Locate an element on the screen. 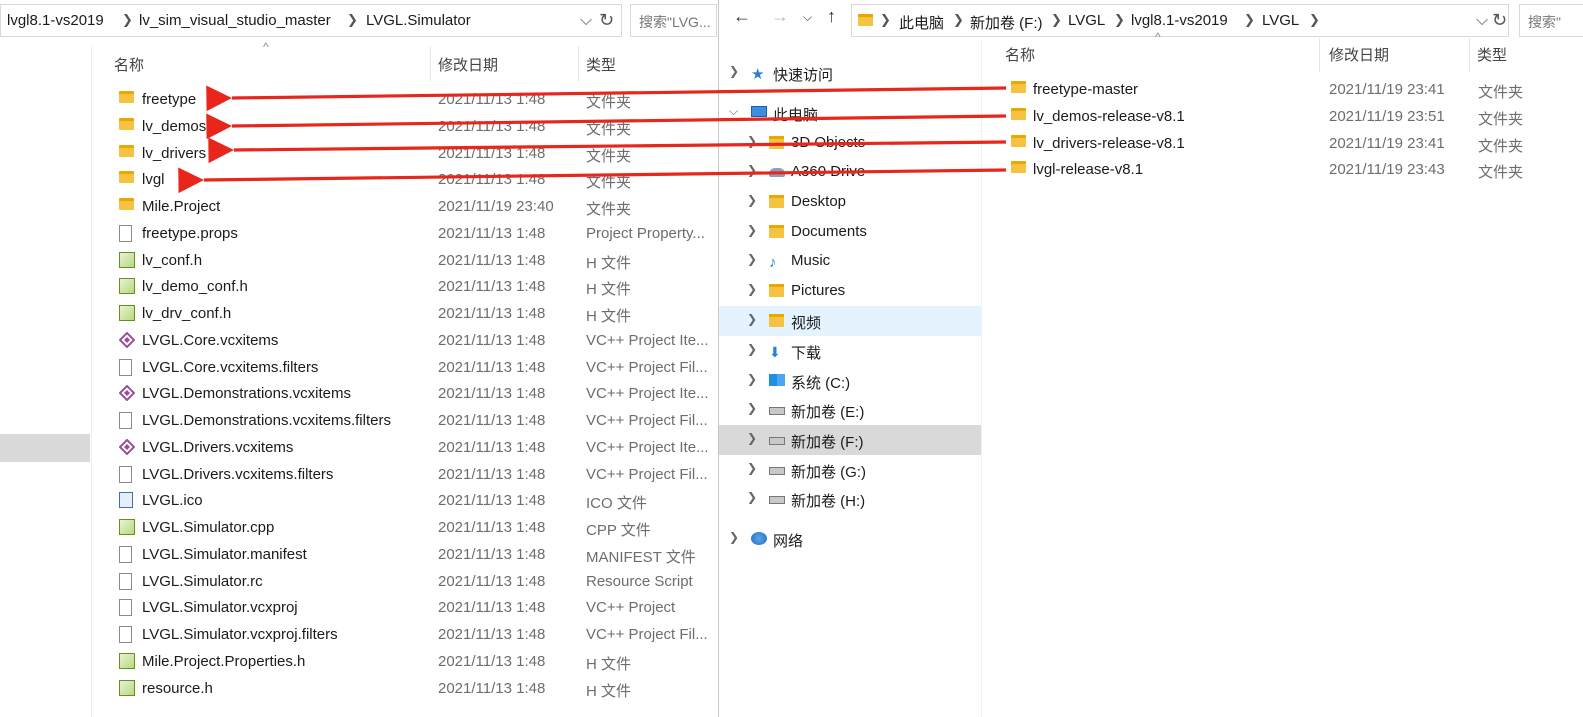 Image resolution: width=1583 pixels, height=717 pixels. up-arrow-icon: ↑ is located at coordinates (831, 16).